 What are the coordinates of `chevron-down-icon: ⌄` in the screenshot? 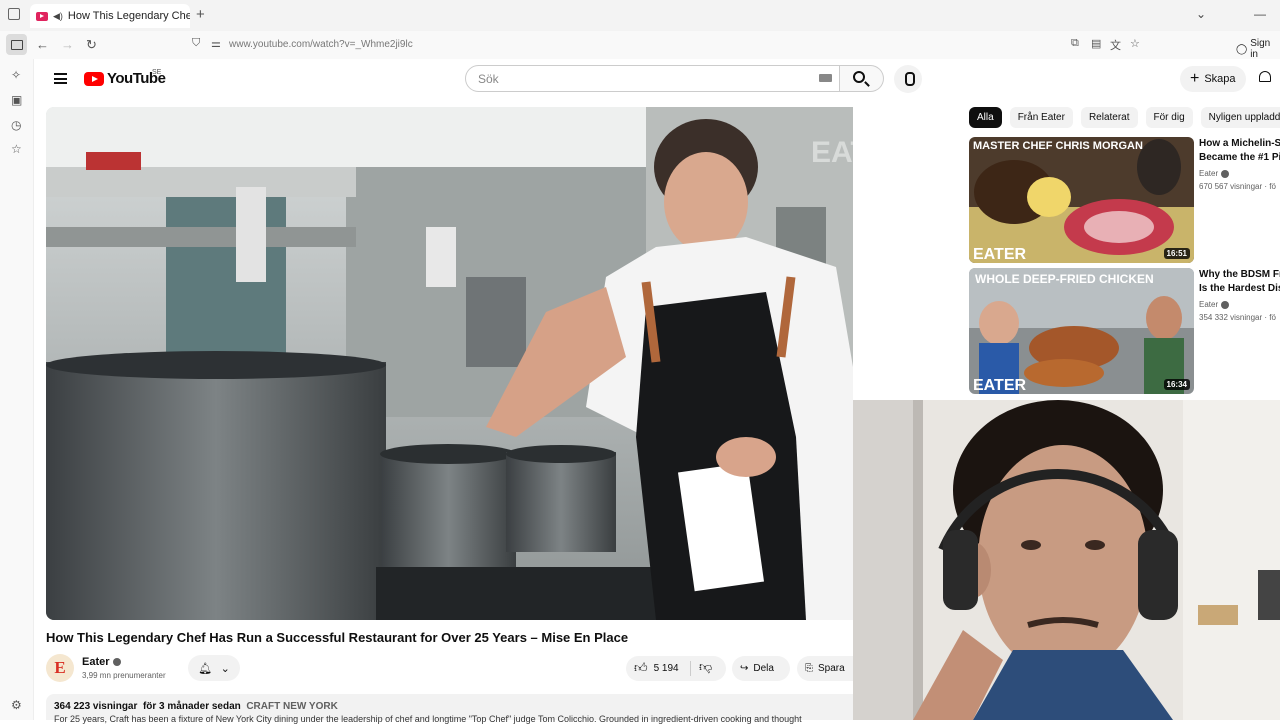 It's located at (225, 668).